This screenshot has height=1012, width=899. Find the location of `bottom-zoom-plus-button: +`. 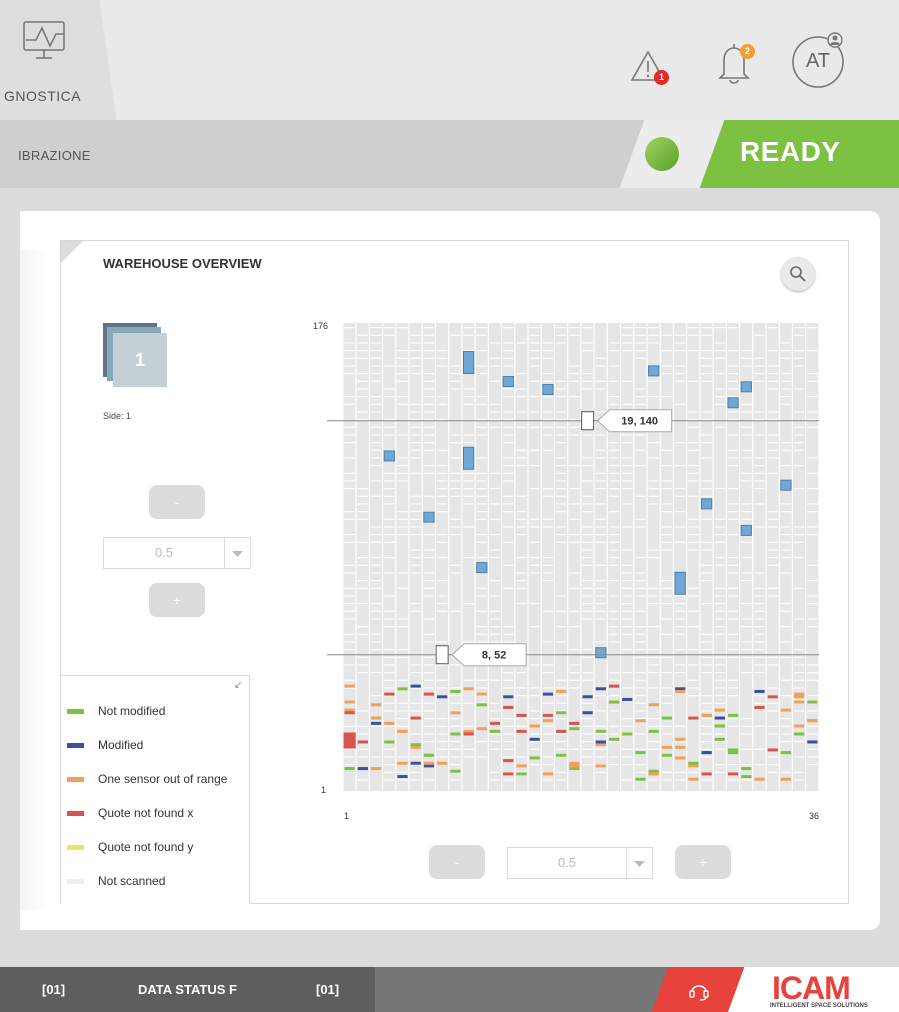

bottom-zoom-plus-button: + is located at coordinates (703, 862).